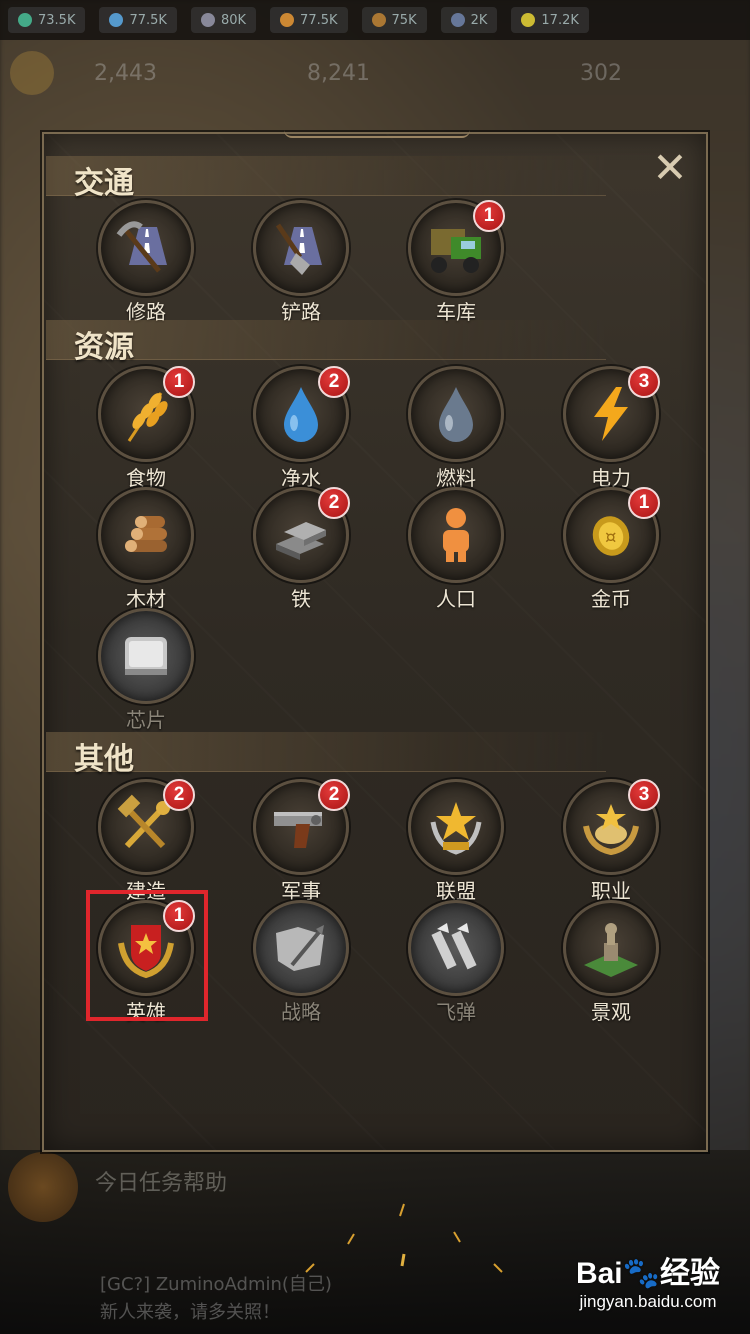 This screenshot has width=750, height=1334. I want to click on item-label: 芯片, so click(146, 720).